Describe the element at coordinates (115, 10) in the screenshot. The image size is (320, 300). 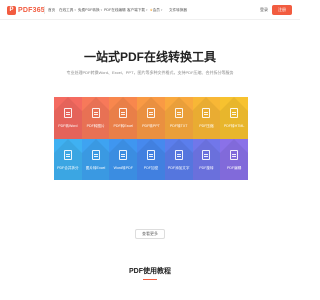
I see `nav-item-online-edit: PDF在线编辑` at that location.